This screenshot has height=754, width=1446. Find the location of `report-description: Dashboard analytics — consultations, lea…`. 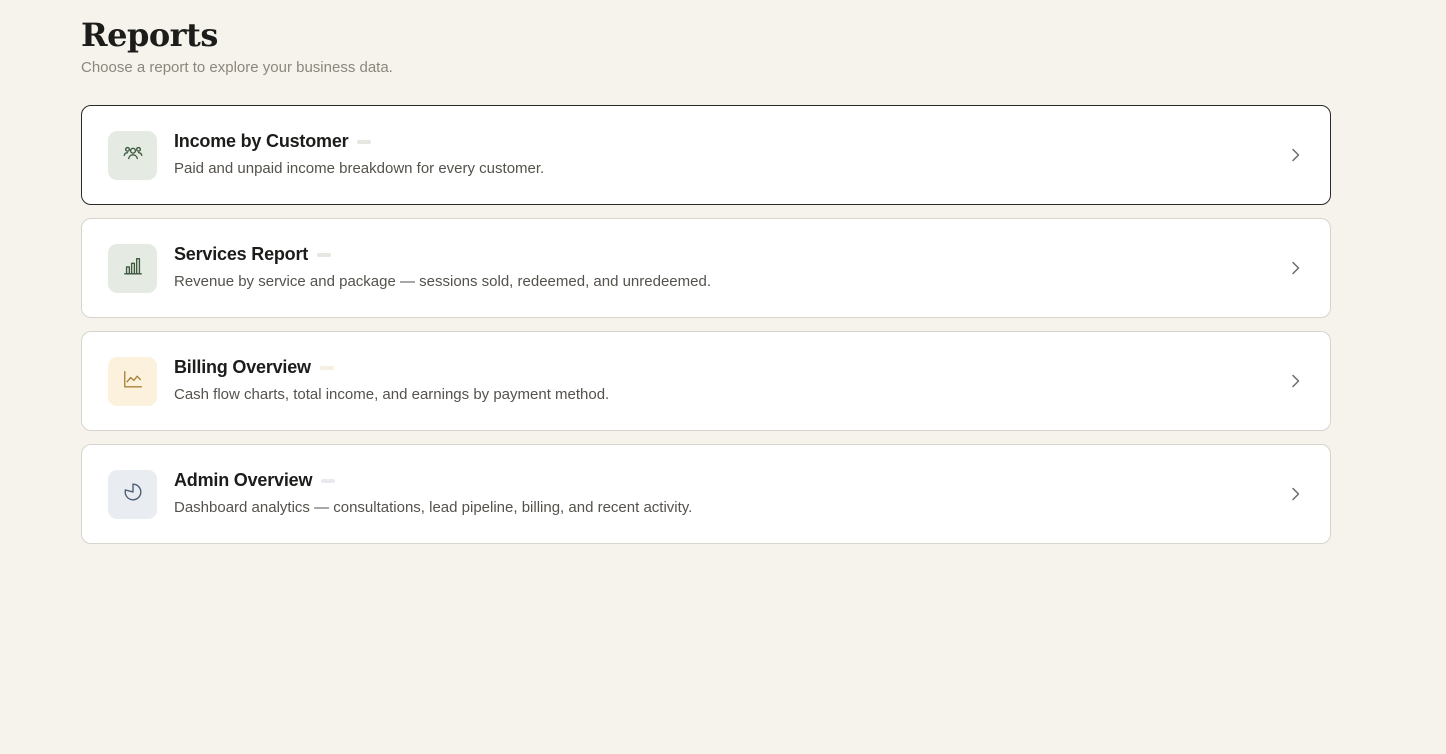

report-description: Dashboard analytics — consultations, lea… is located at coordinates (433, 507).